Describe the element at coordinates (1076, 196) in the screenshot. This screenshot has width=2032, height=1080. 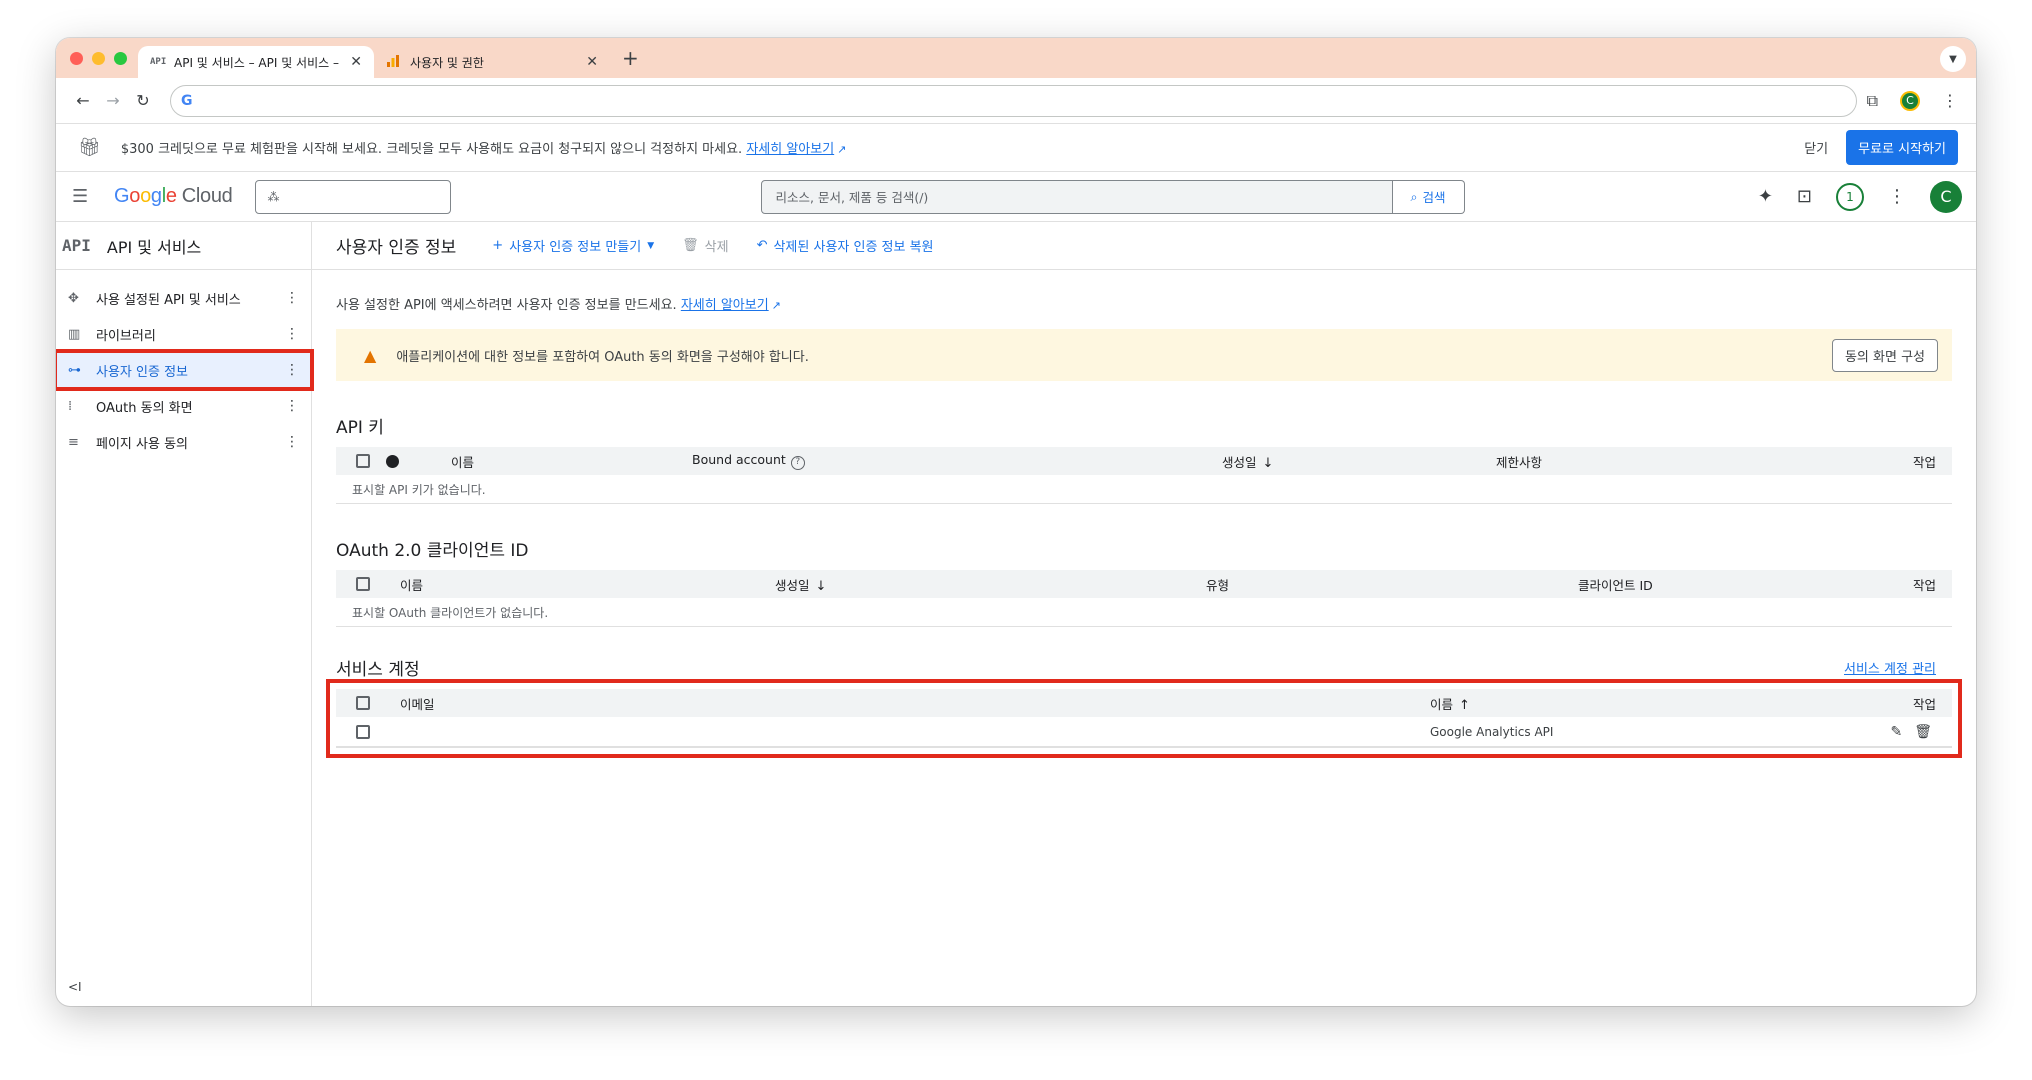
I see `search-input: 리소스, 문서, 제품 등 검색(/)` at that location.